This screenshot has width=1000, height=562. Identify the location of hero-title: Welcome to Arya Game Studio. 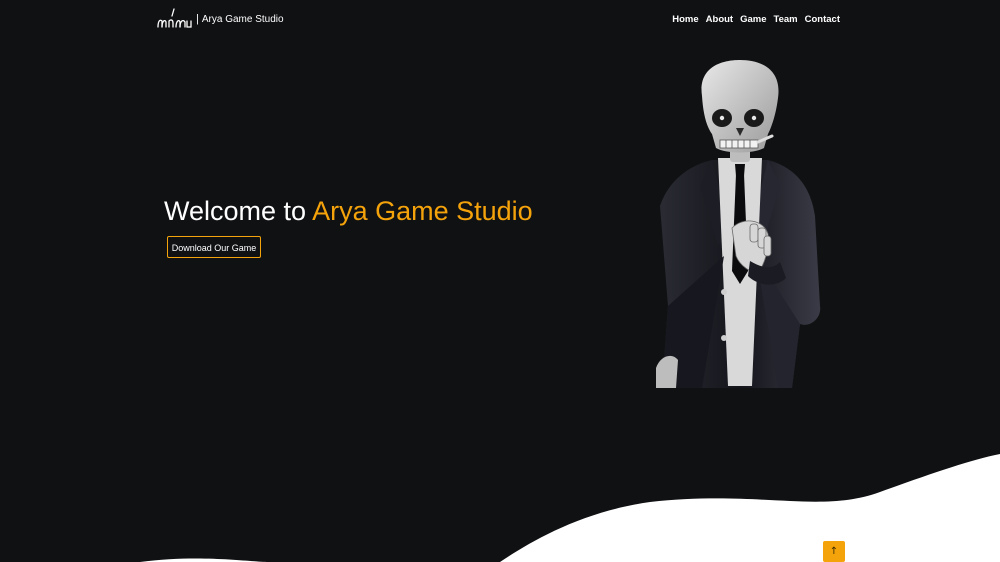
(348, 211).